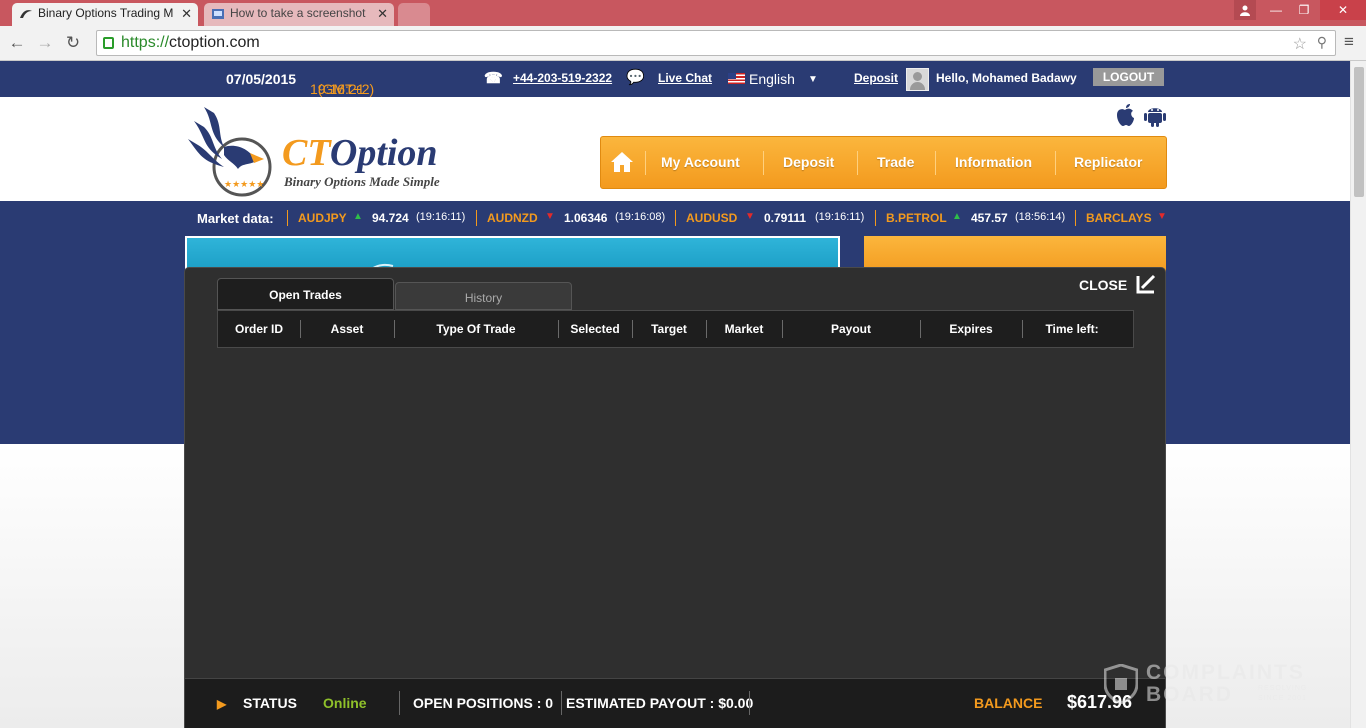 The image size is (1366, 728). I want to click on close-panel-button: CLOSE, so click(1103, 285).